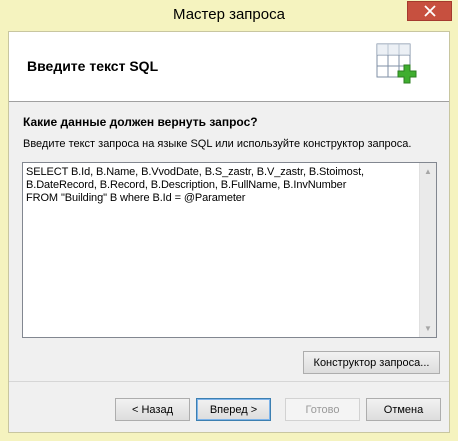  Describe the element at coordinates (229, 381) in the screenshot. I see `divider` at that location.